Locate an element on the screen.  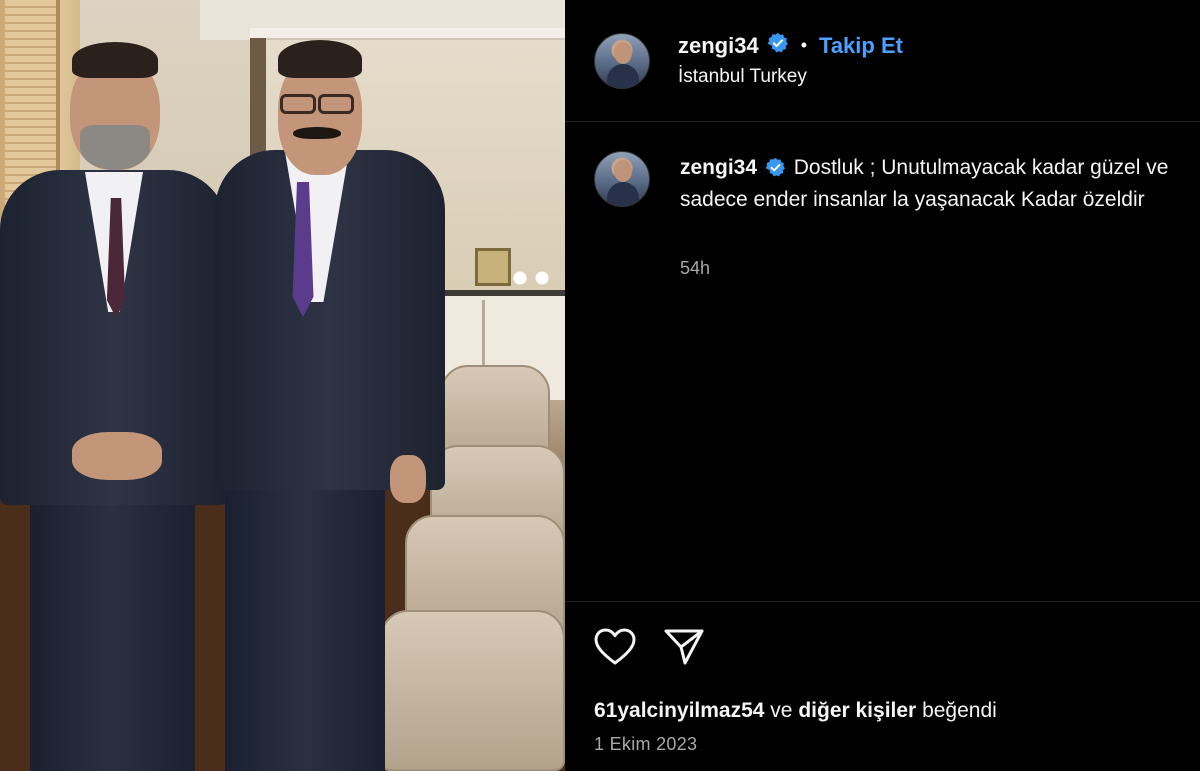
caption-timestamp: 54h is located at coordinates (695, 268).